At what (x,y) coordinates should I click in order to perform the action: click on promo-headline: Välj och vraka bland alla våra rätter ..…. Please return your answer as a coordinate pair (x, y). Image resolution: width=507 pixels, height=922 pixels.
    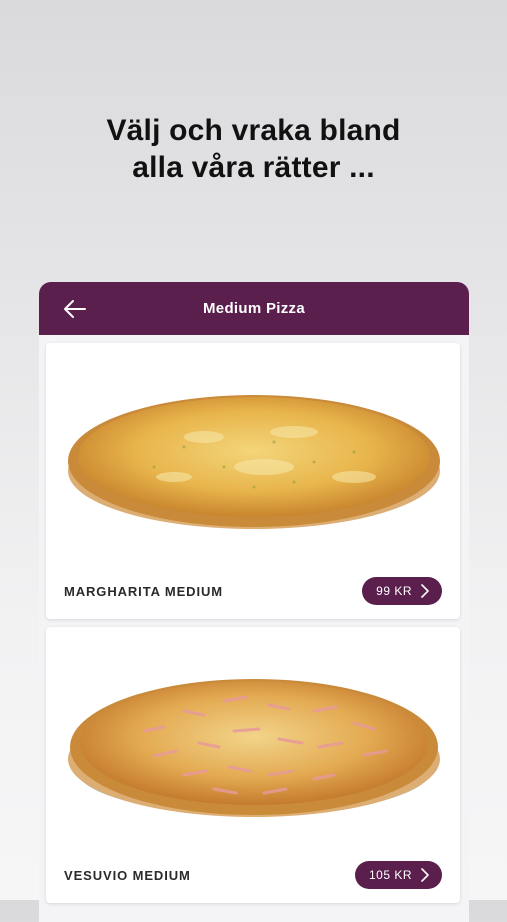
    Looking at the image, I should click on (253, 149).